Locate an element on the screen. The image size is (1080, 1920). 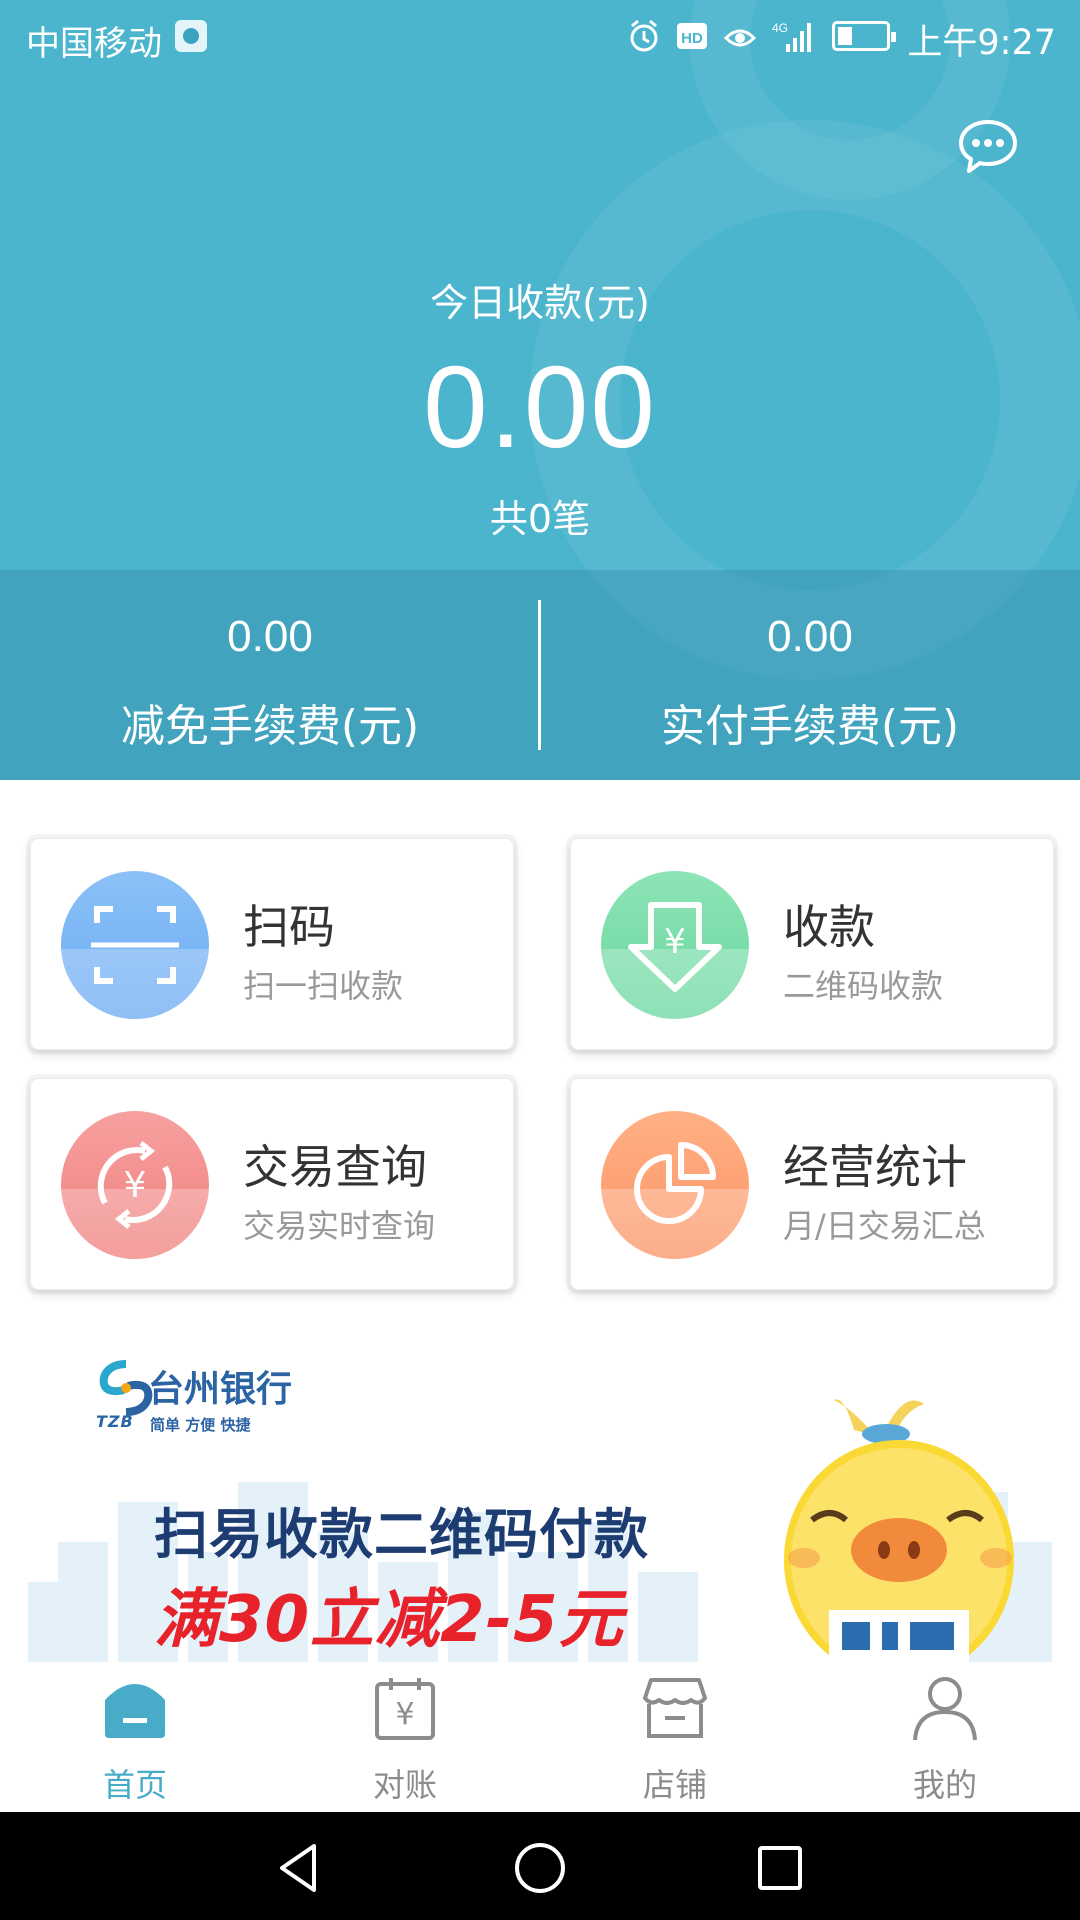
carrier-app-icon is located at coordinates (191, 36).